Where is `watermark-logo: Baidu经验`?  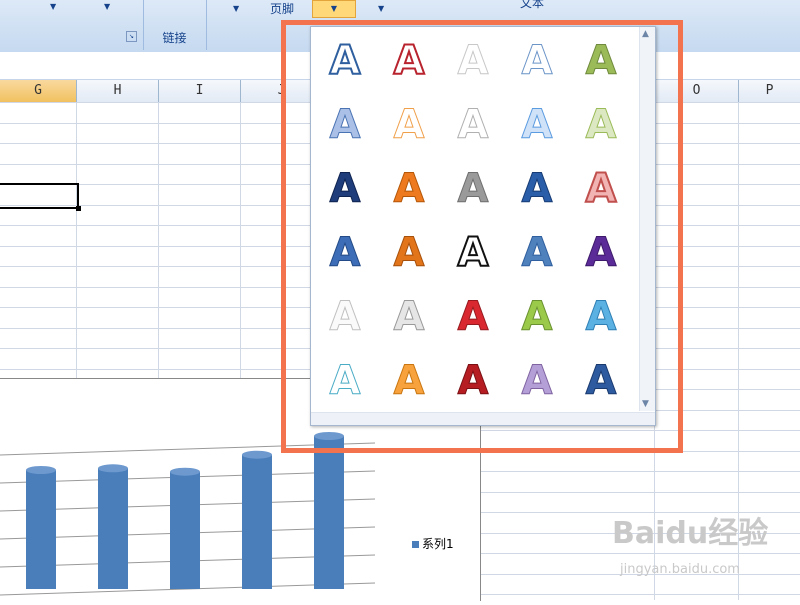 watermark-logo: Baidu经验 is located at coordinates (690, 533).